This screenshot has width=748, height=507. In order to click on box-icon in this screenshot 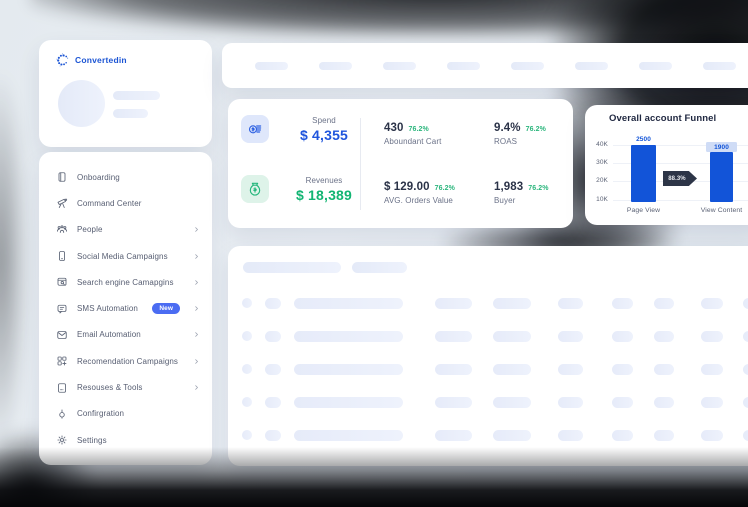, I will do `click(62, 177)`.